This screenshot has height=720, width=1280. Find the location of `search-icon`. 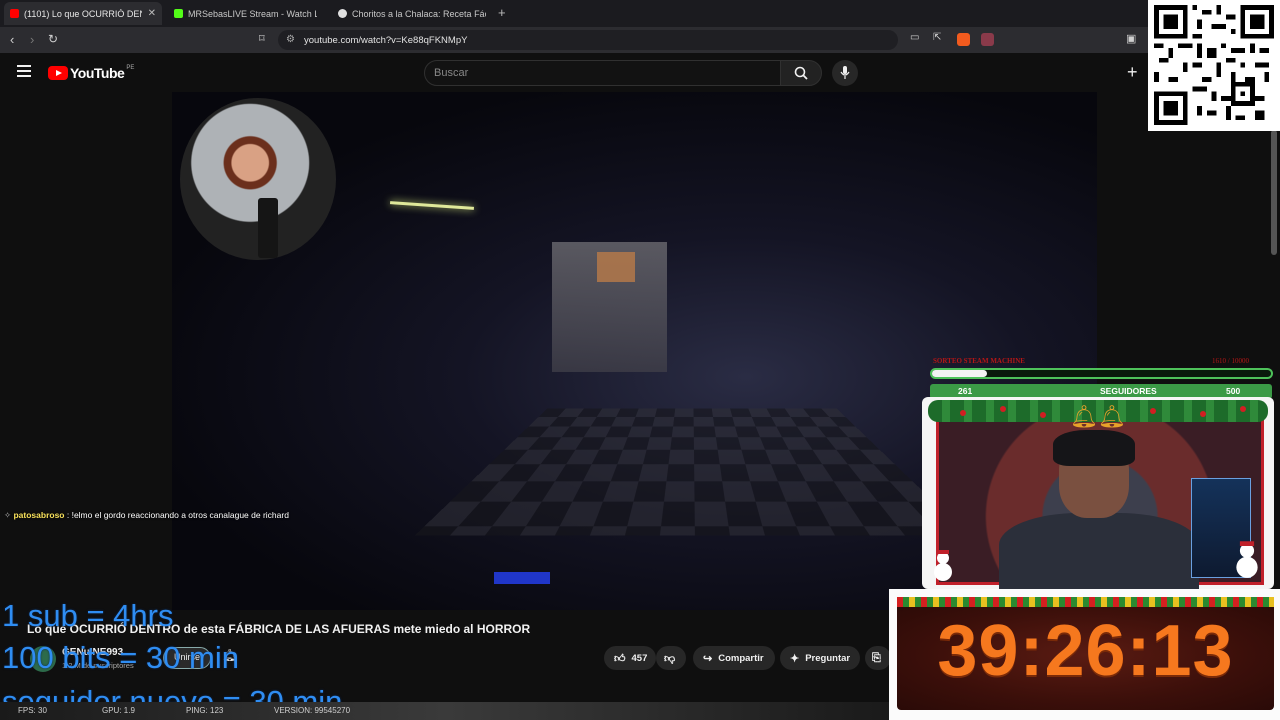

search-icon is located at coordinates (801, 73).